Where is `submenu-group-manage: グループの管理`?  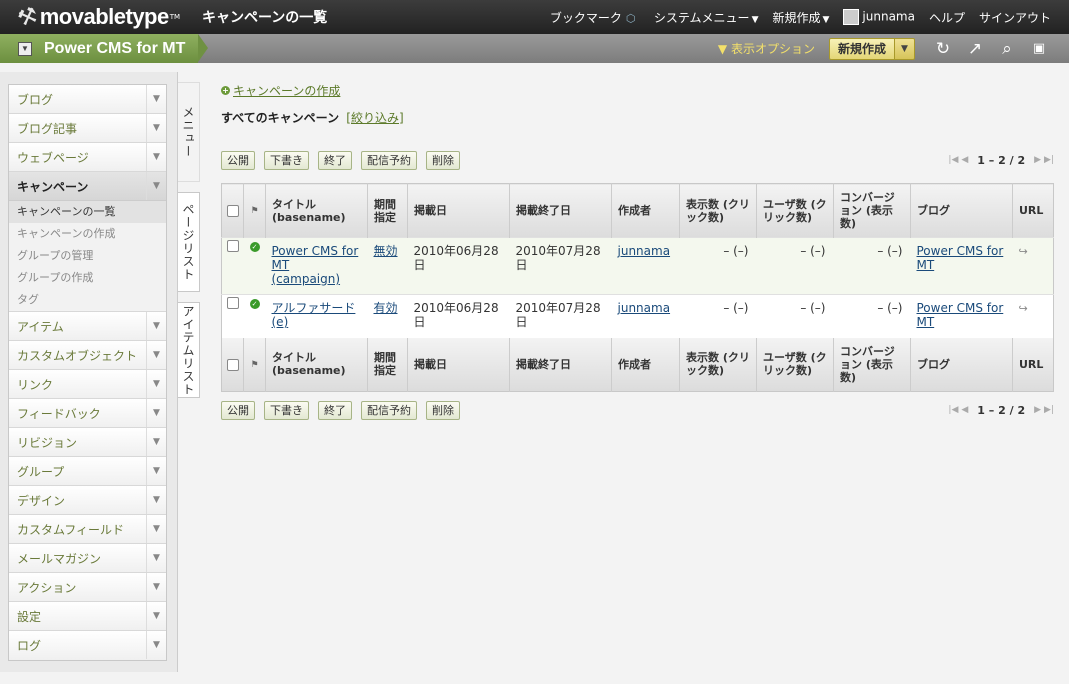 submenu-group-manage: グループの管理 is located at coordinates (87, 256).